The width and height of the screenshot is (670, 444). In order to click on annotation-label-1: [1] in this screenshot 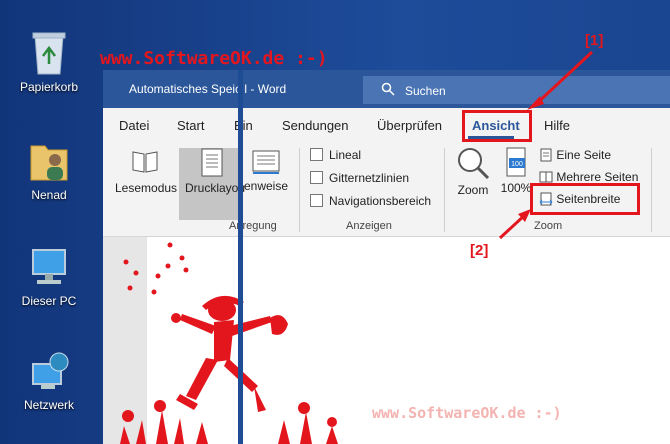, I will do `click(594, 40)`.